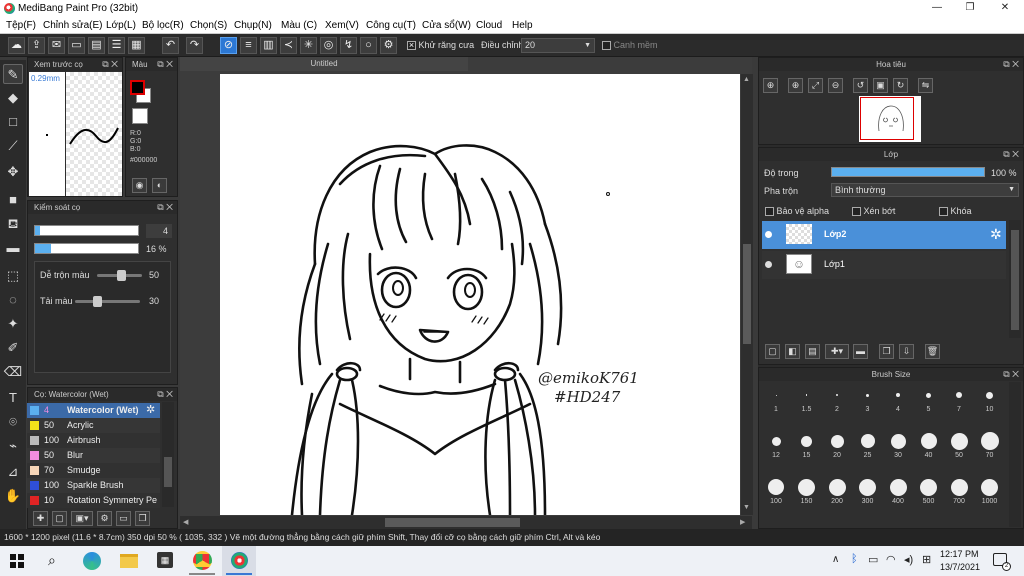 This screenshot has width=1024, height=576. What do you see at coordinates (440, 45) in the screenshot?
I see `antialias-option: Khử răng cưa` at bounding box center [440, 45].